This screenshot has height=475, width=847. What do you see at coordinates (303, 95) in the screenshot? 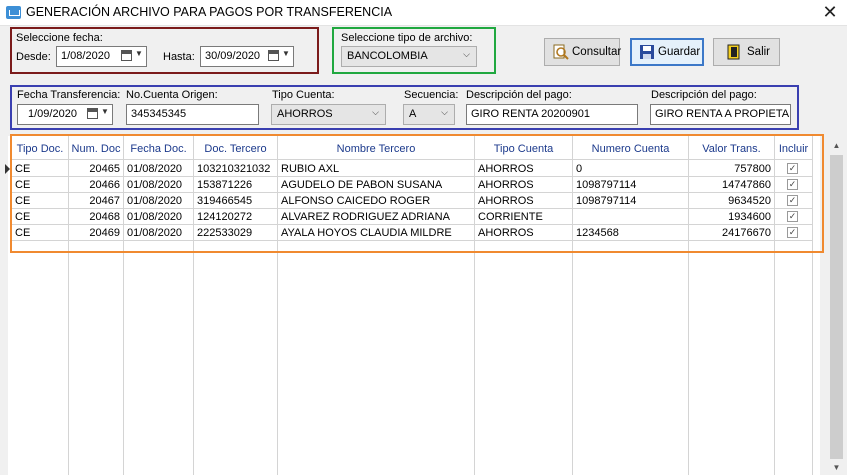
I see `tipo-cuenta-label: Tipo Cuenta:` at bounding box center [303, 95].